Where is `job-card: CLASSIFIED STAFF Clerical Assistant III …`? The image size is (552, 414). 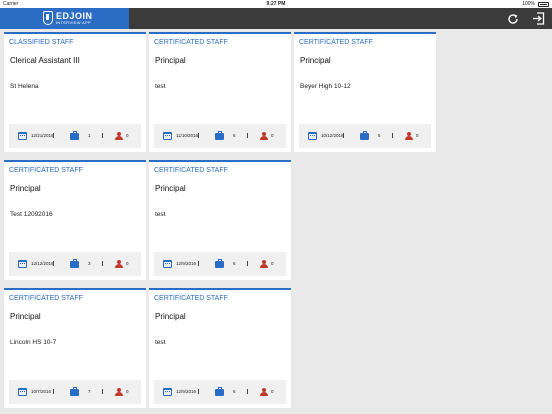
job-card: CLASSIFIED STAFF Clerical Assistant III … is located at coordinates (75, 92).